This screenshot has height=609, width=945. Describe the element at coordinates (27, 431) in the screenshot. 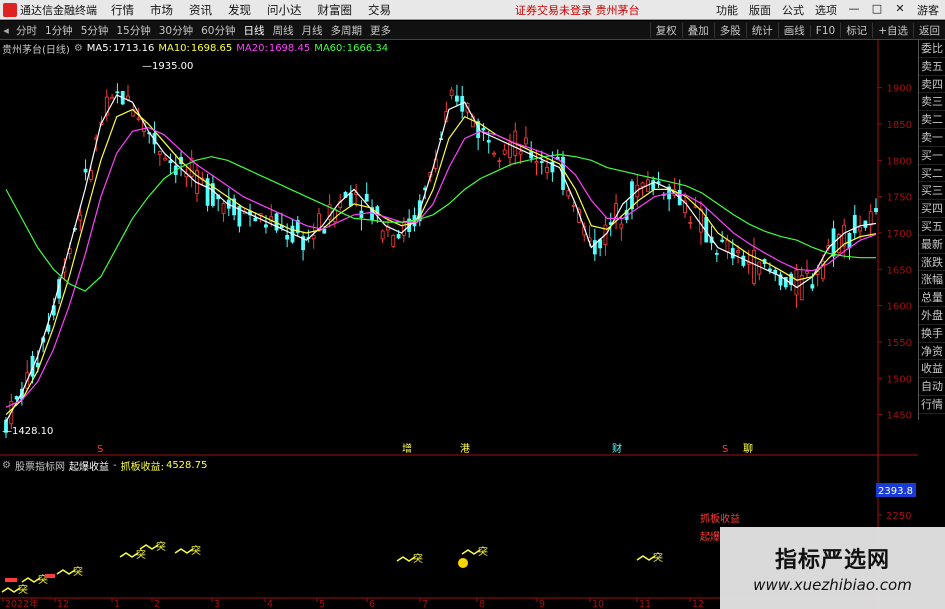

I see `low-price-label: —1428.10` at that location.